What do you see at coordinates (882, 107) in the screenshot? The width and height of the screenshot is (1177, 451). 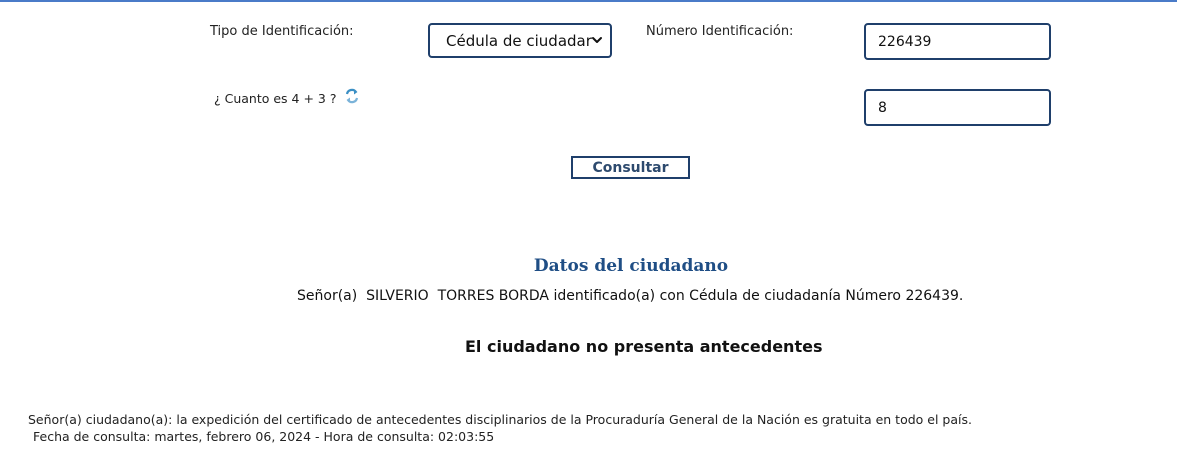 I see `captcha-answer-value: 8` at bounding box center [882, 107].